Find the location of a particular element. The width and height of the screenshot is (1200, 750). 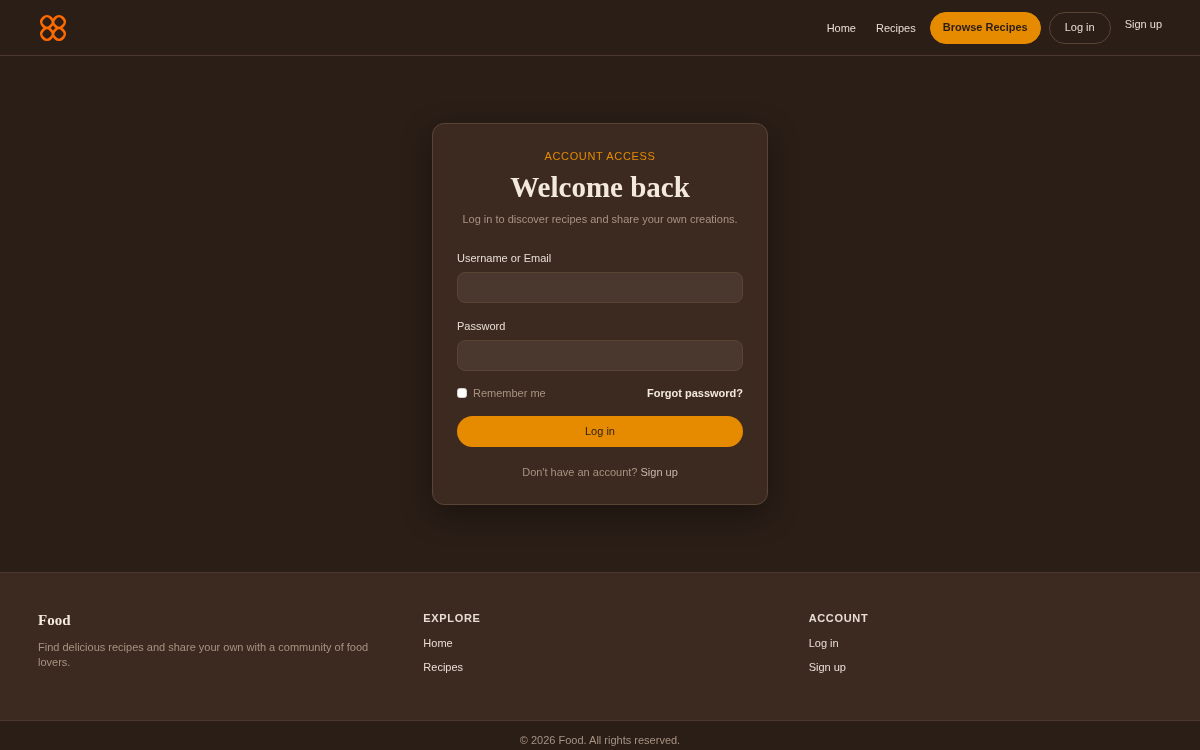

browse-button: Browse Recipes is located at coordinates (985, 27).